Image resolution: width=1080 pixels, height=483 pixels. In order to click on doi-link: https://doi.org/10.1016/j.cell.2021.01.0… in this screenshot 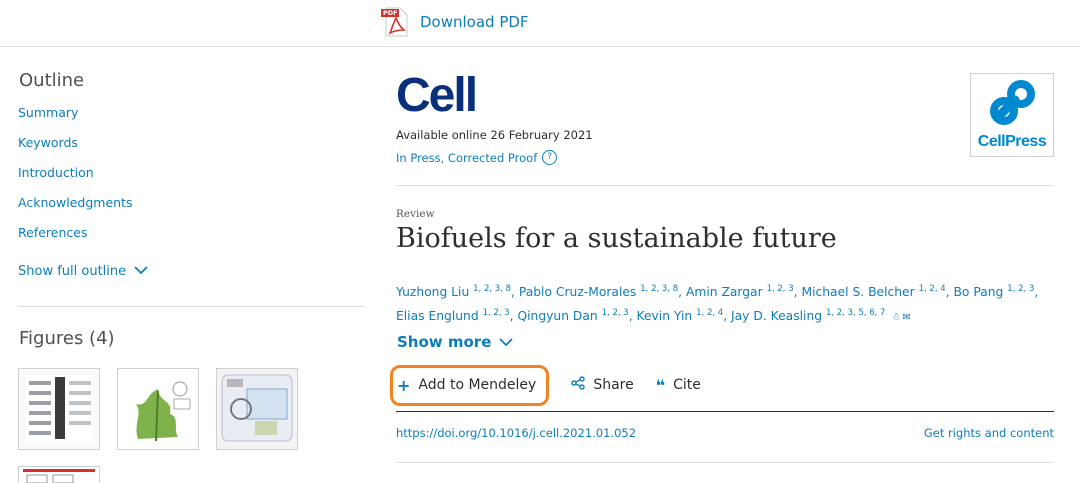, I will do `click(516, 433)`.